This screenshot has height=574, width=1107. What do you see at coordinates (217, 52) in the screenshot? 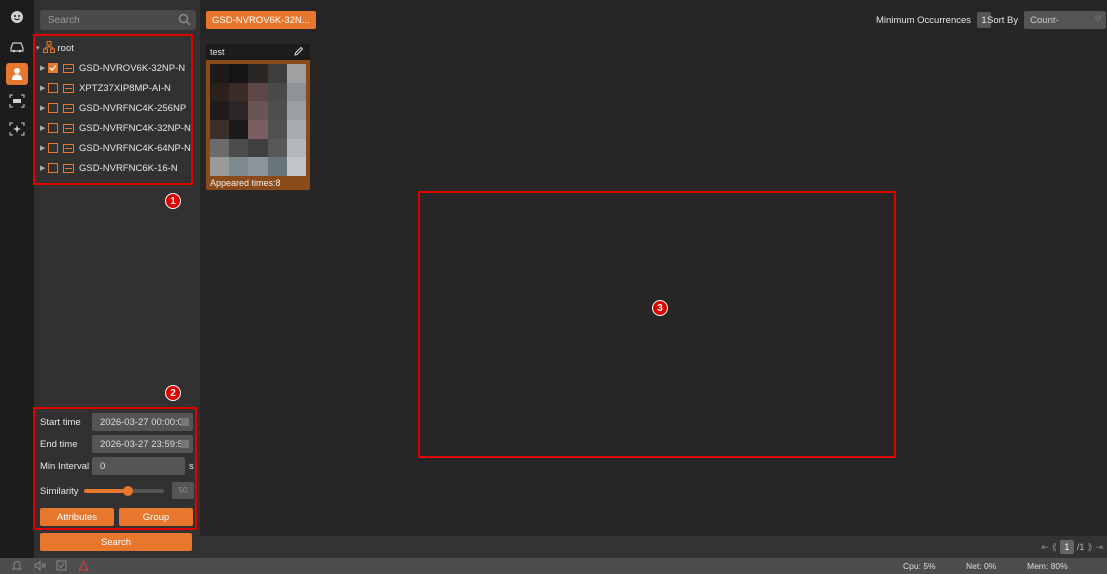
I see `card-title: test` at bounding box center [217, 52].